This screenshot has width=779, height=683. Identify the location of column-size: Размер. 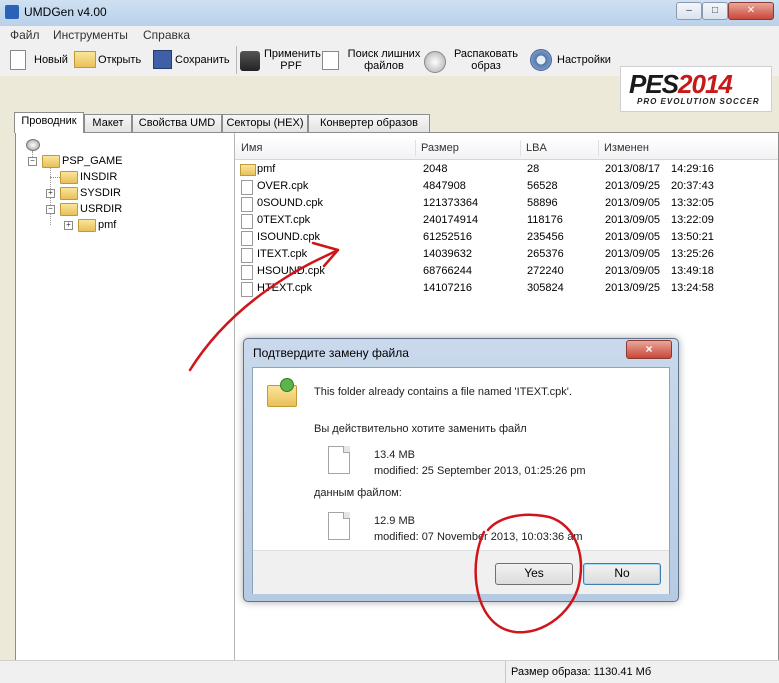
(440, 148).